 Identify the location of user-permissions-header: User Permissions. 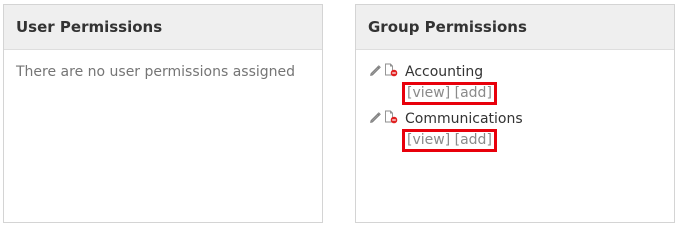
(163, 27).